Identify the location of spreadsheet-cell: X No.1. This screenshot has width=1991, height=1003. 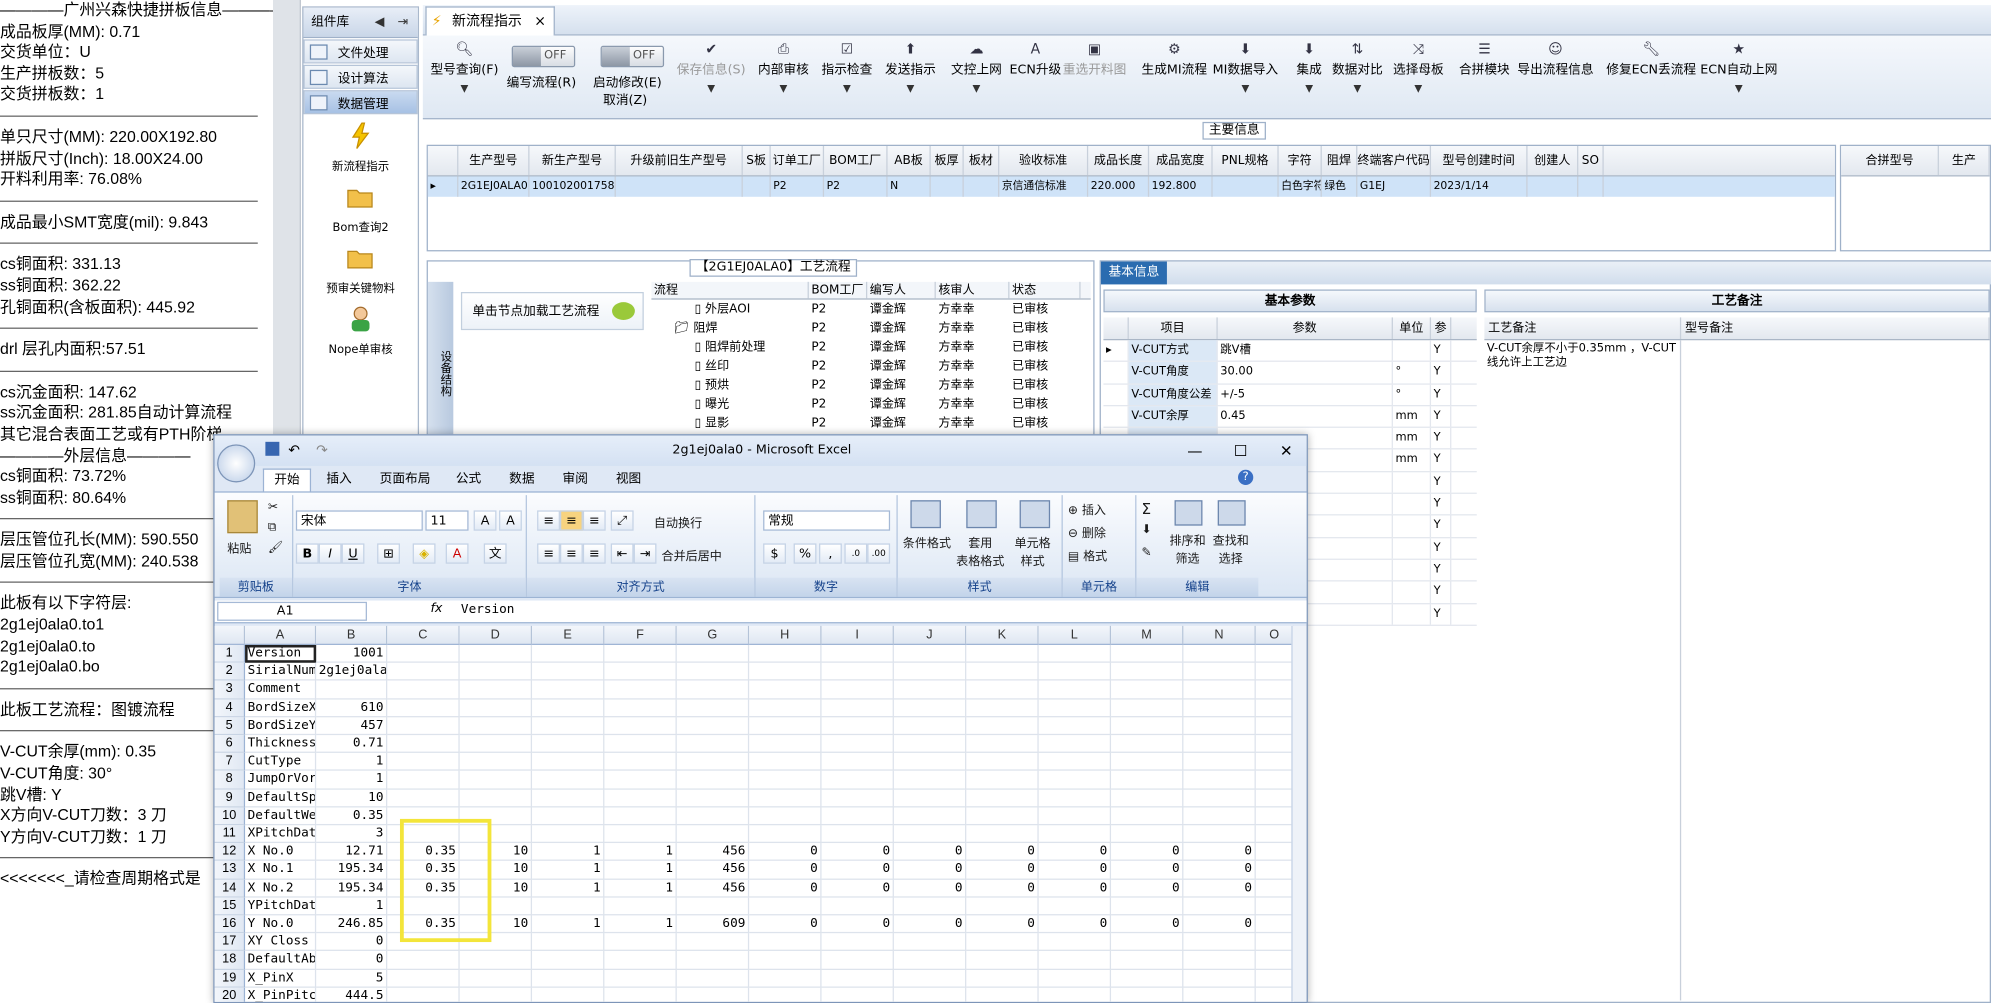
(281, 870).